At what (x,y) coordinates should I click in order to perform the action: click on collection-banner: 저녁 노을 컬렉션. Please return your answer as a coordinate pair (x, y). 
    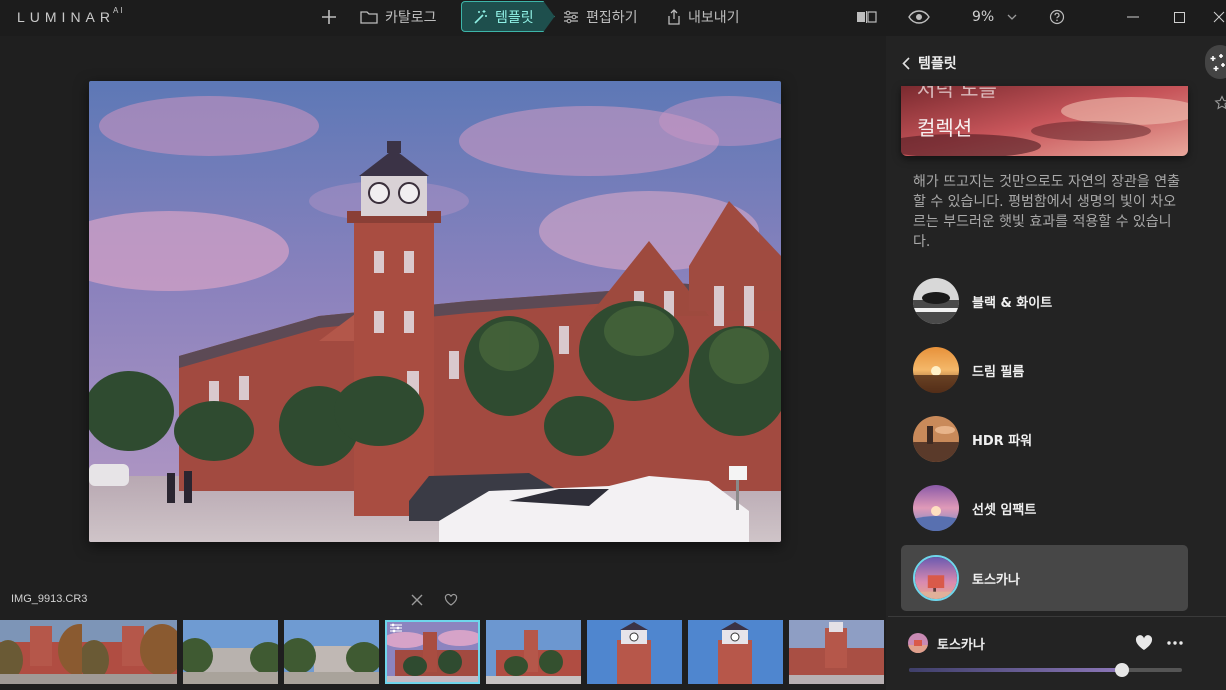
    Looking at the image, I should click on (1044, 121).